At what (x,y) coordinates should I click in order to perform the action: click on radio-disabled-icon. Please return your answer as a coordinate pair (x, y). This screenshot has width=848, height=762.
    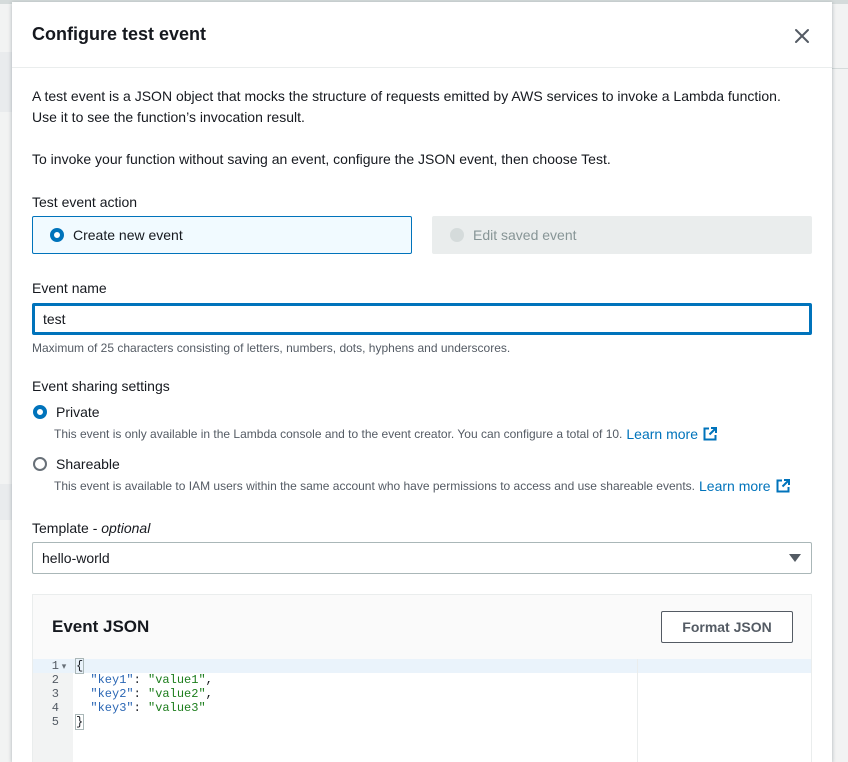
    Looking at the image, I should click on (457, 235).